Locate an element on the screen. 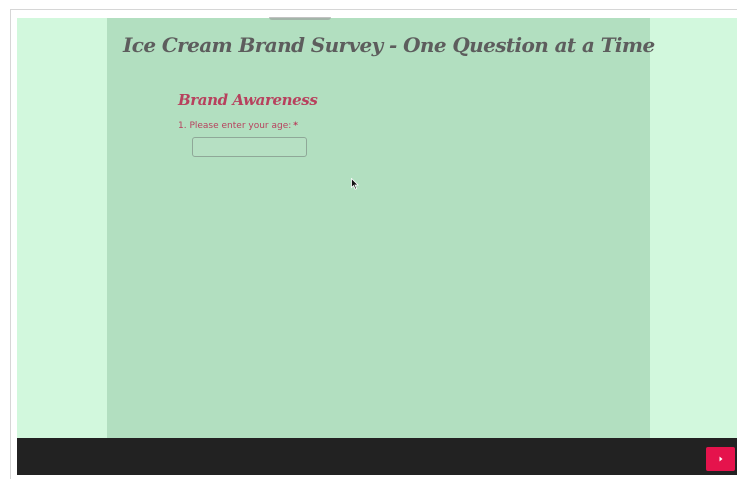 Image resolution: width=737 pixels, height=479 pixels. caret-right-icon is located at coordinates (720, 459).